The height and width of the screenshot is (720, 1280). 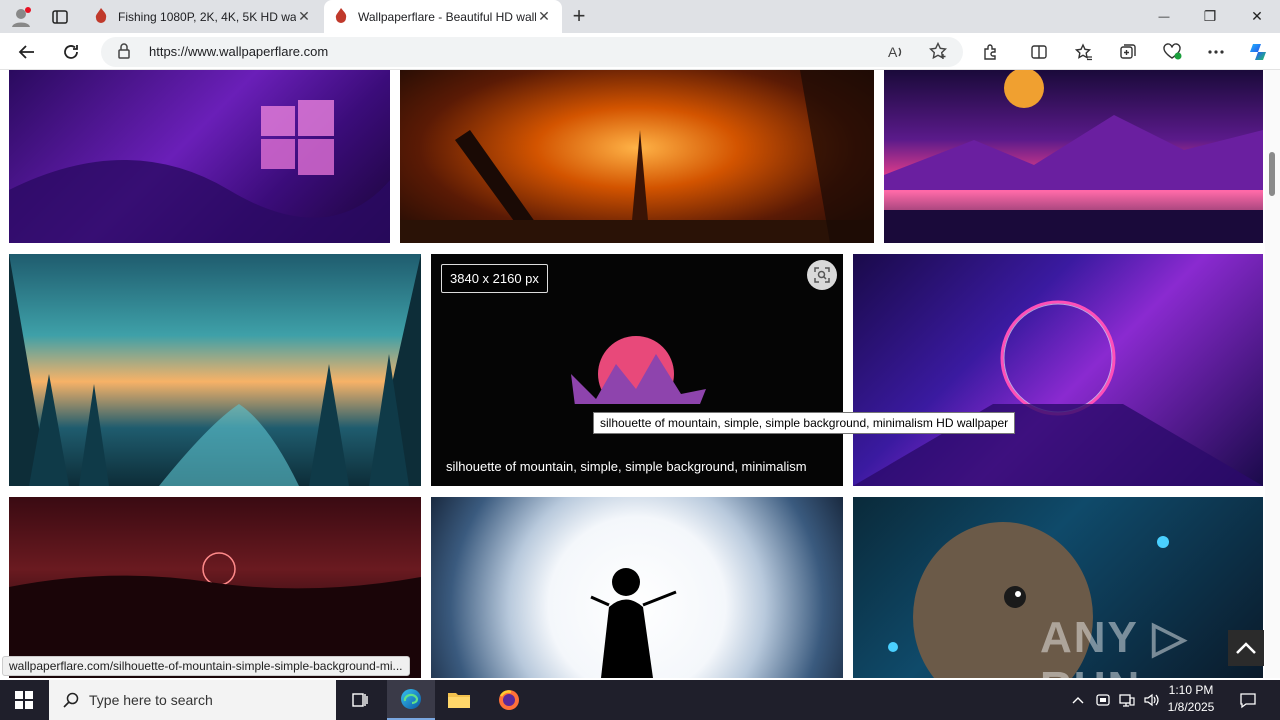 I want to click on tray-device-icon, so click(x=1103, y=700).